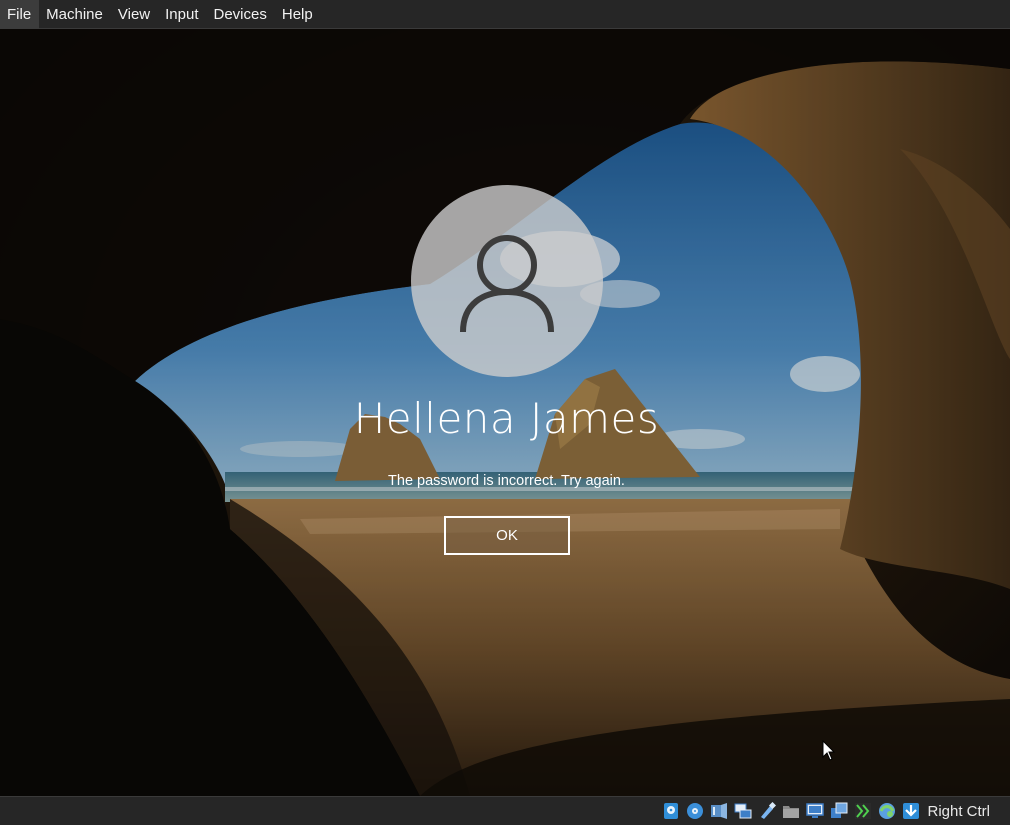 This screenshot has height=825, width=1010. What do you see at coordinates (911, 811) in the screenshot?
I see `mouse-integration-icon` at bounding box center [911, 811].